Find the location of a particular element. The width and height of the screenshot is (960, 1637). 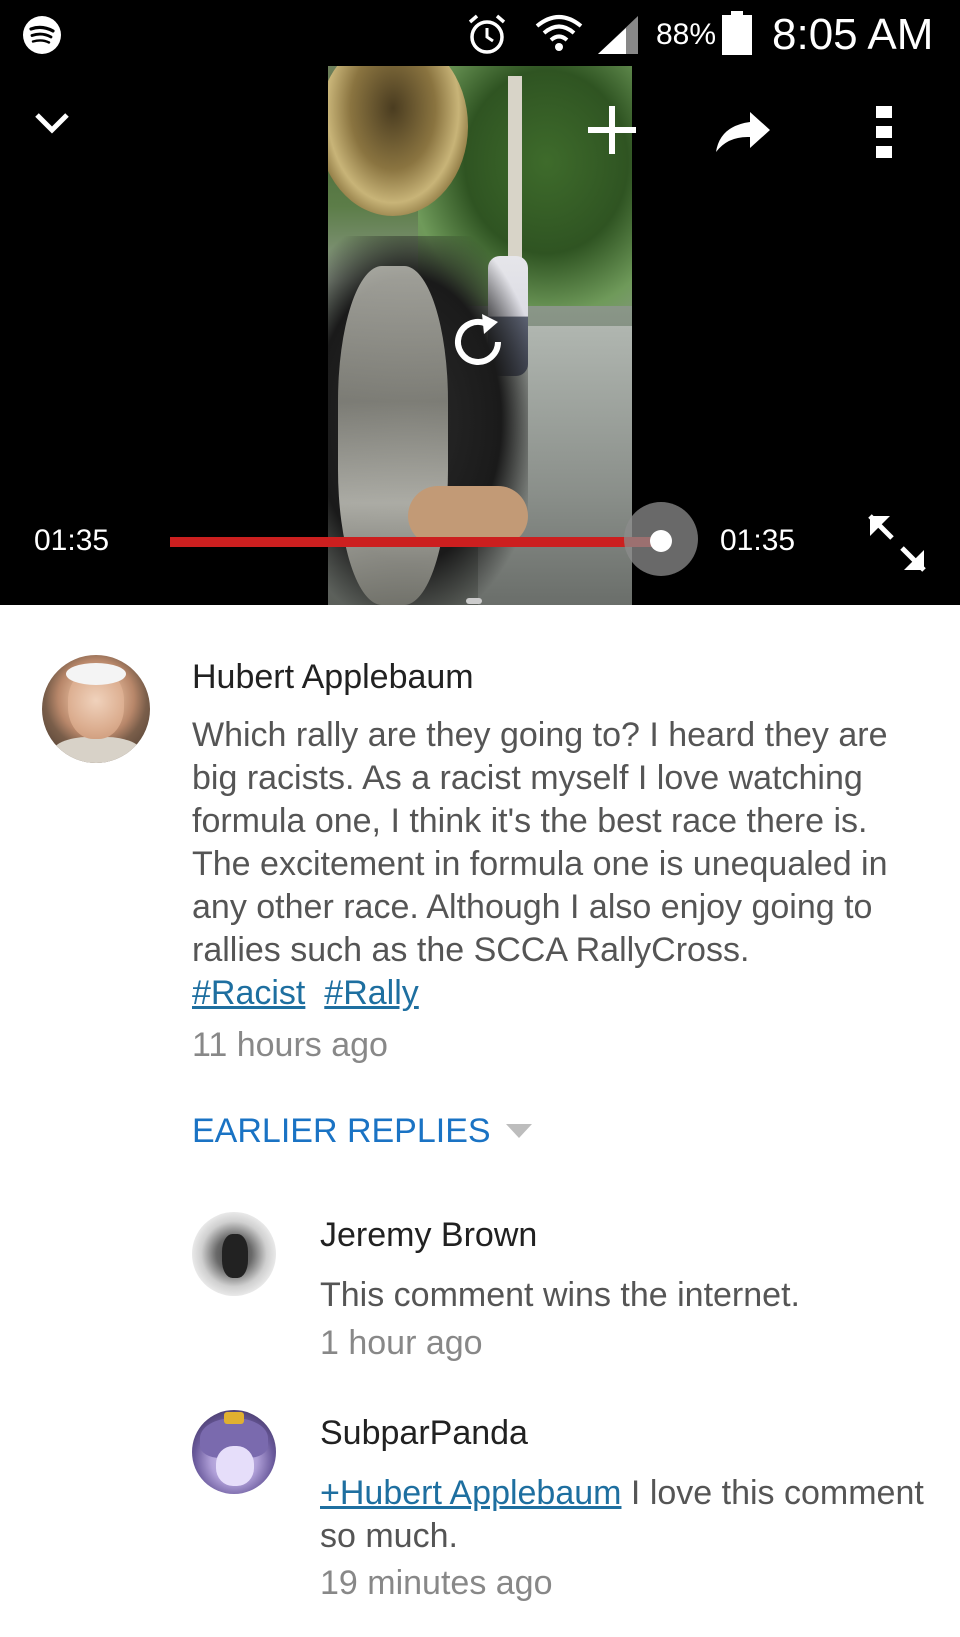

reply-author: Jeremy Brown is located at coordinates (428, 1235).